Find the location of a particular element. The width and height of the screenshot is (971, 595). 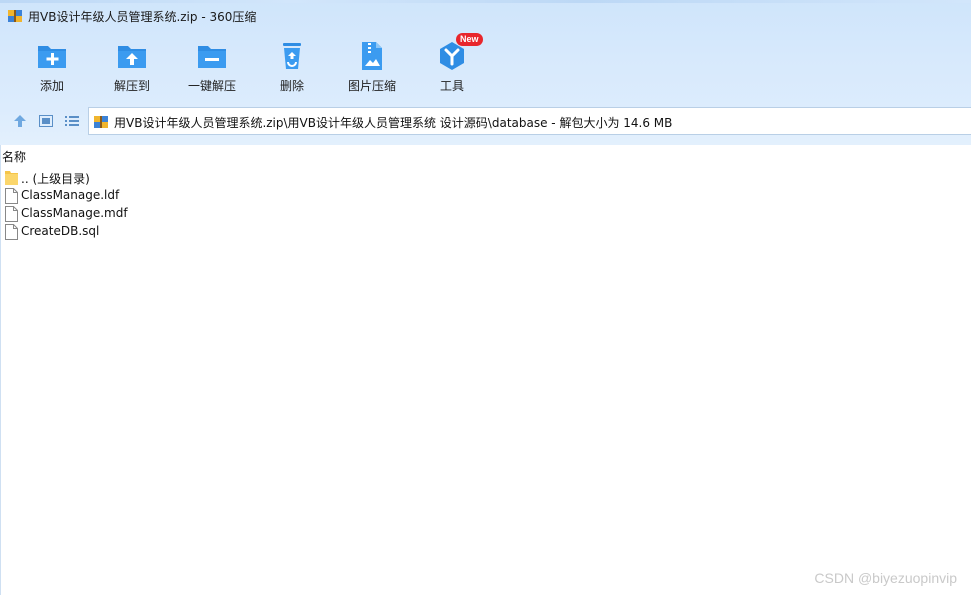

content-left-border is located at coordinates (0, 370).